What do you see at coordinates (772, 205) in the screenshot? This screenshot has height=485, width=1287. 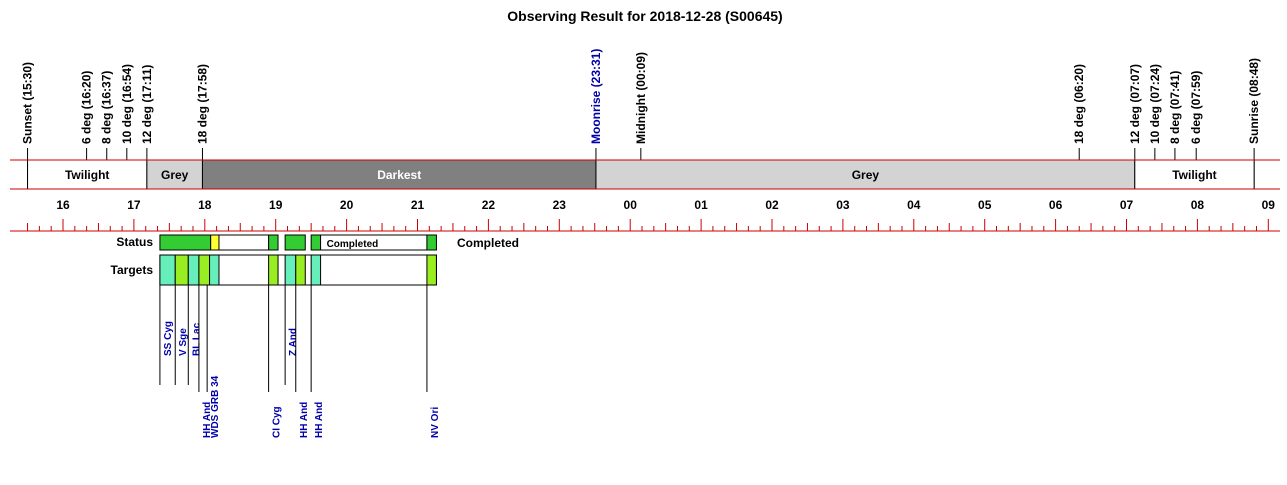 I see `tick-label: 02` at bounding box center [772, 205].